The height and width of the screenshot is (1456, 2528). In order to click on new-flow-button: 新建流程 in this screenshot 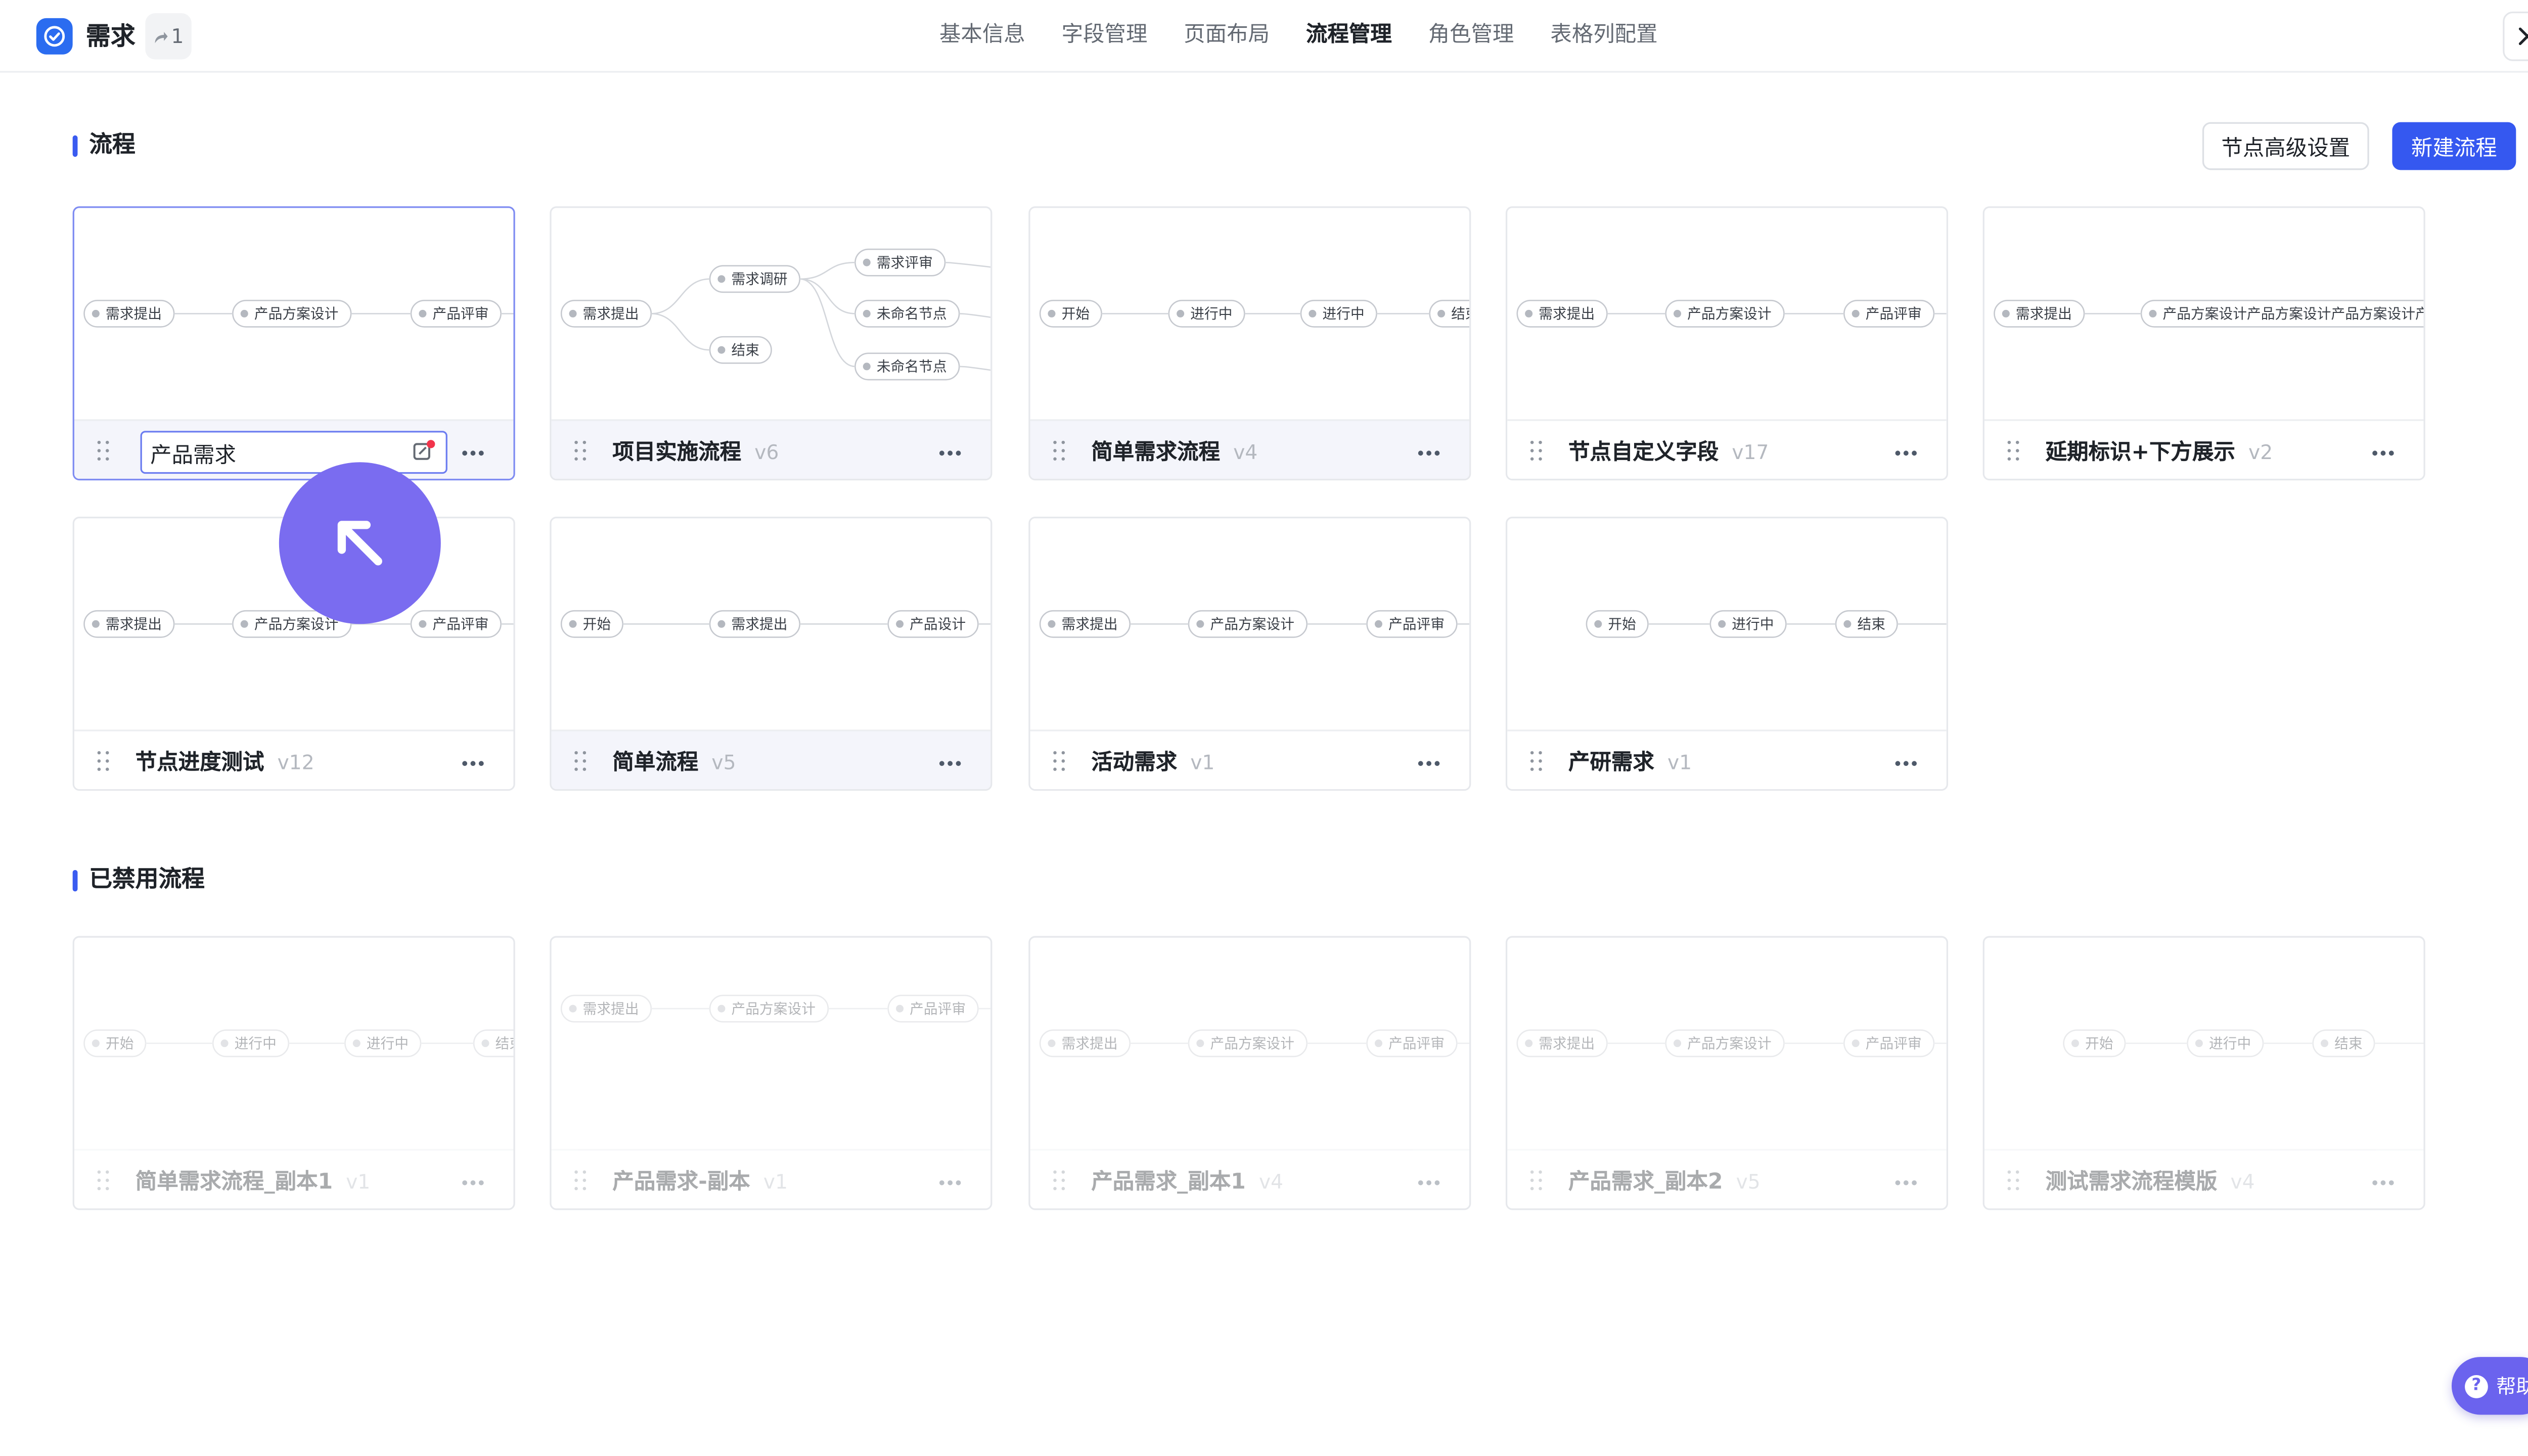, I will do `click(2454, 146)`.